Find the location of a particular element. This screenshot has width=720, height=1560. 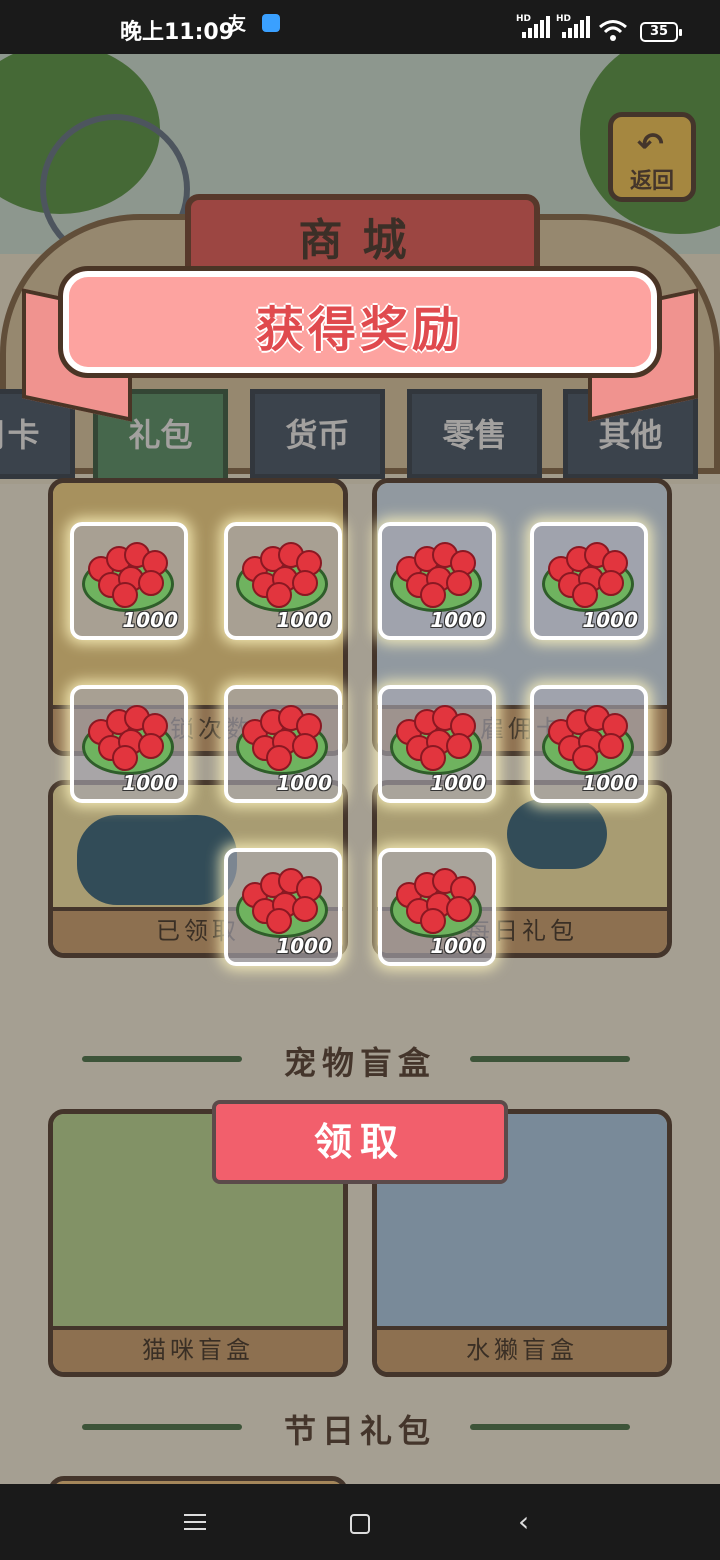

status-bar: 晚上11:09 友 HD HD 35 is located at coordinates (360, 27).